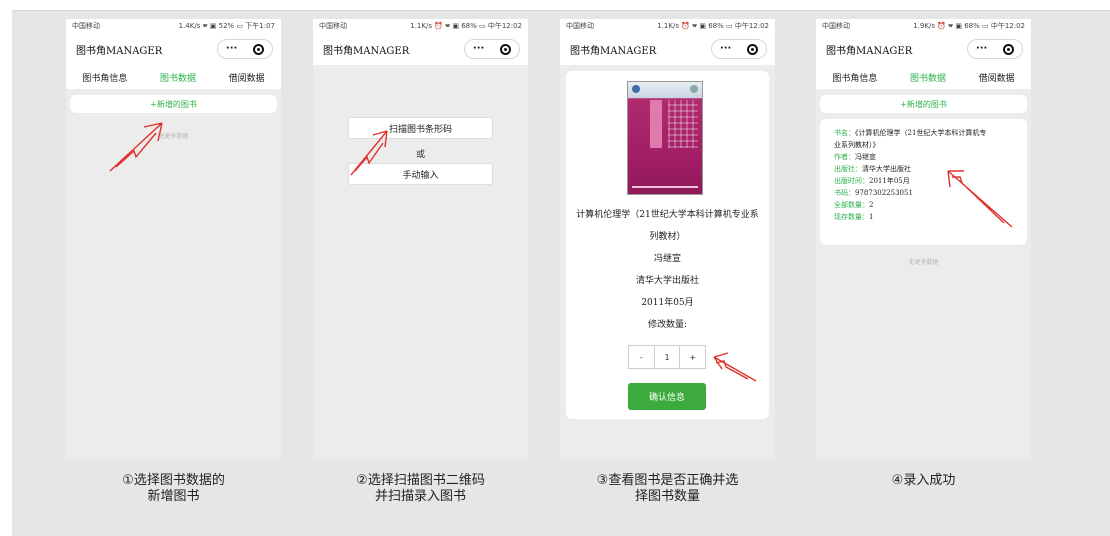 Image resolution: width=1110 pixels, height=536 pixels. Describe the element at coordinates (173, 480) in the screenshot. I see `caption-line: ①选择图书数据的` at that location.